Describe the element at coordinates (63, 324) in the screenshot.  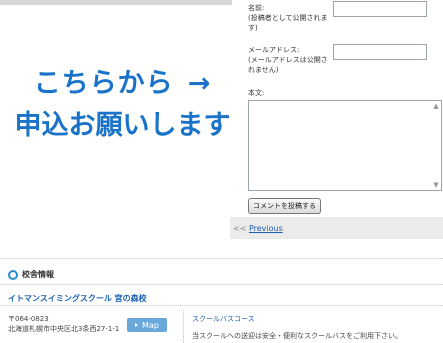
I see `school-address: 〒064-0823 北海道札幌市中央区北3条西27-1-1` at that location.